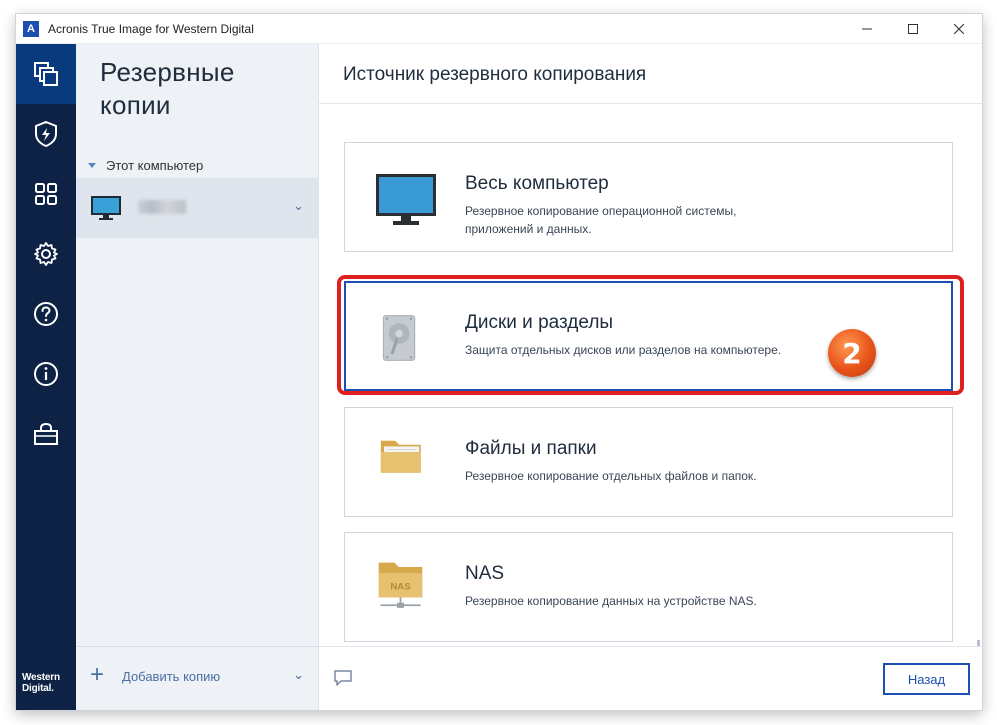 The width and height of the screenshot is (997, 725). I want to click on panel-title-line1: Резервные, so click(167, 72).